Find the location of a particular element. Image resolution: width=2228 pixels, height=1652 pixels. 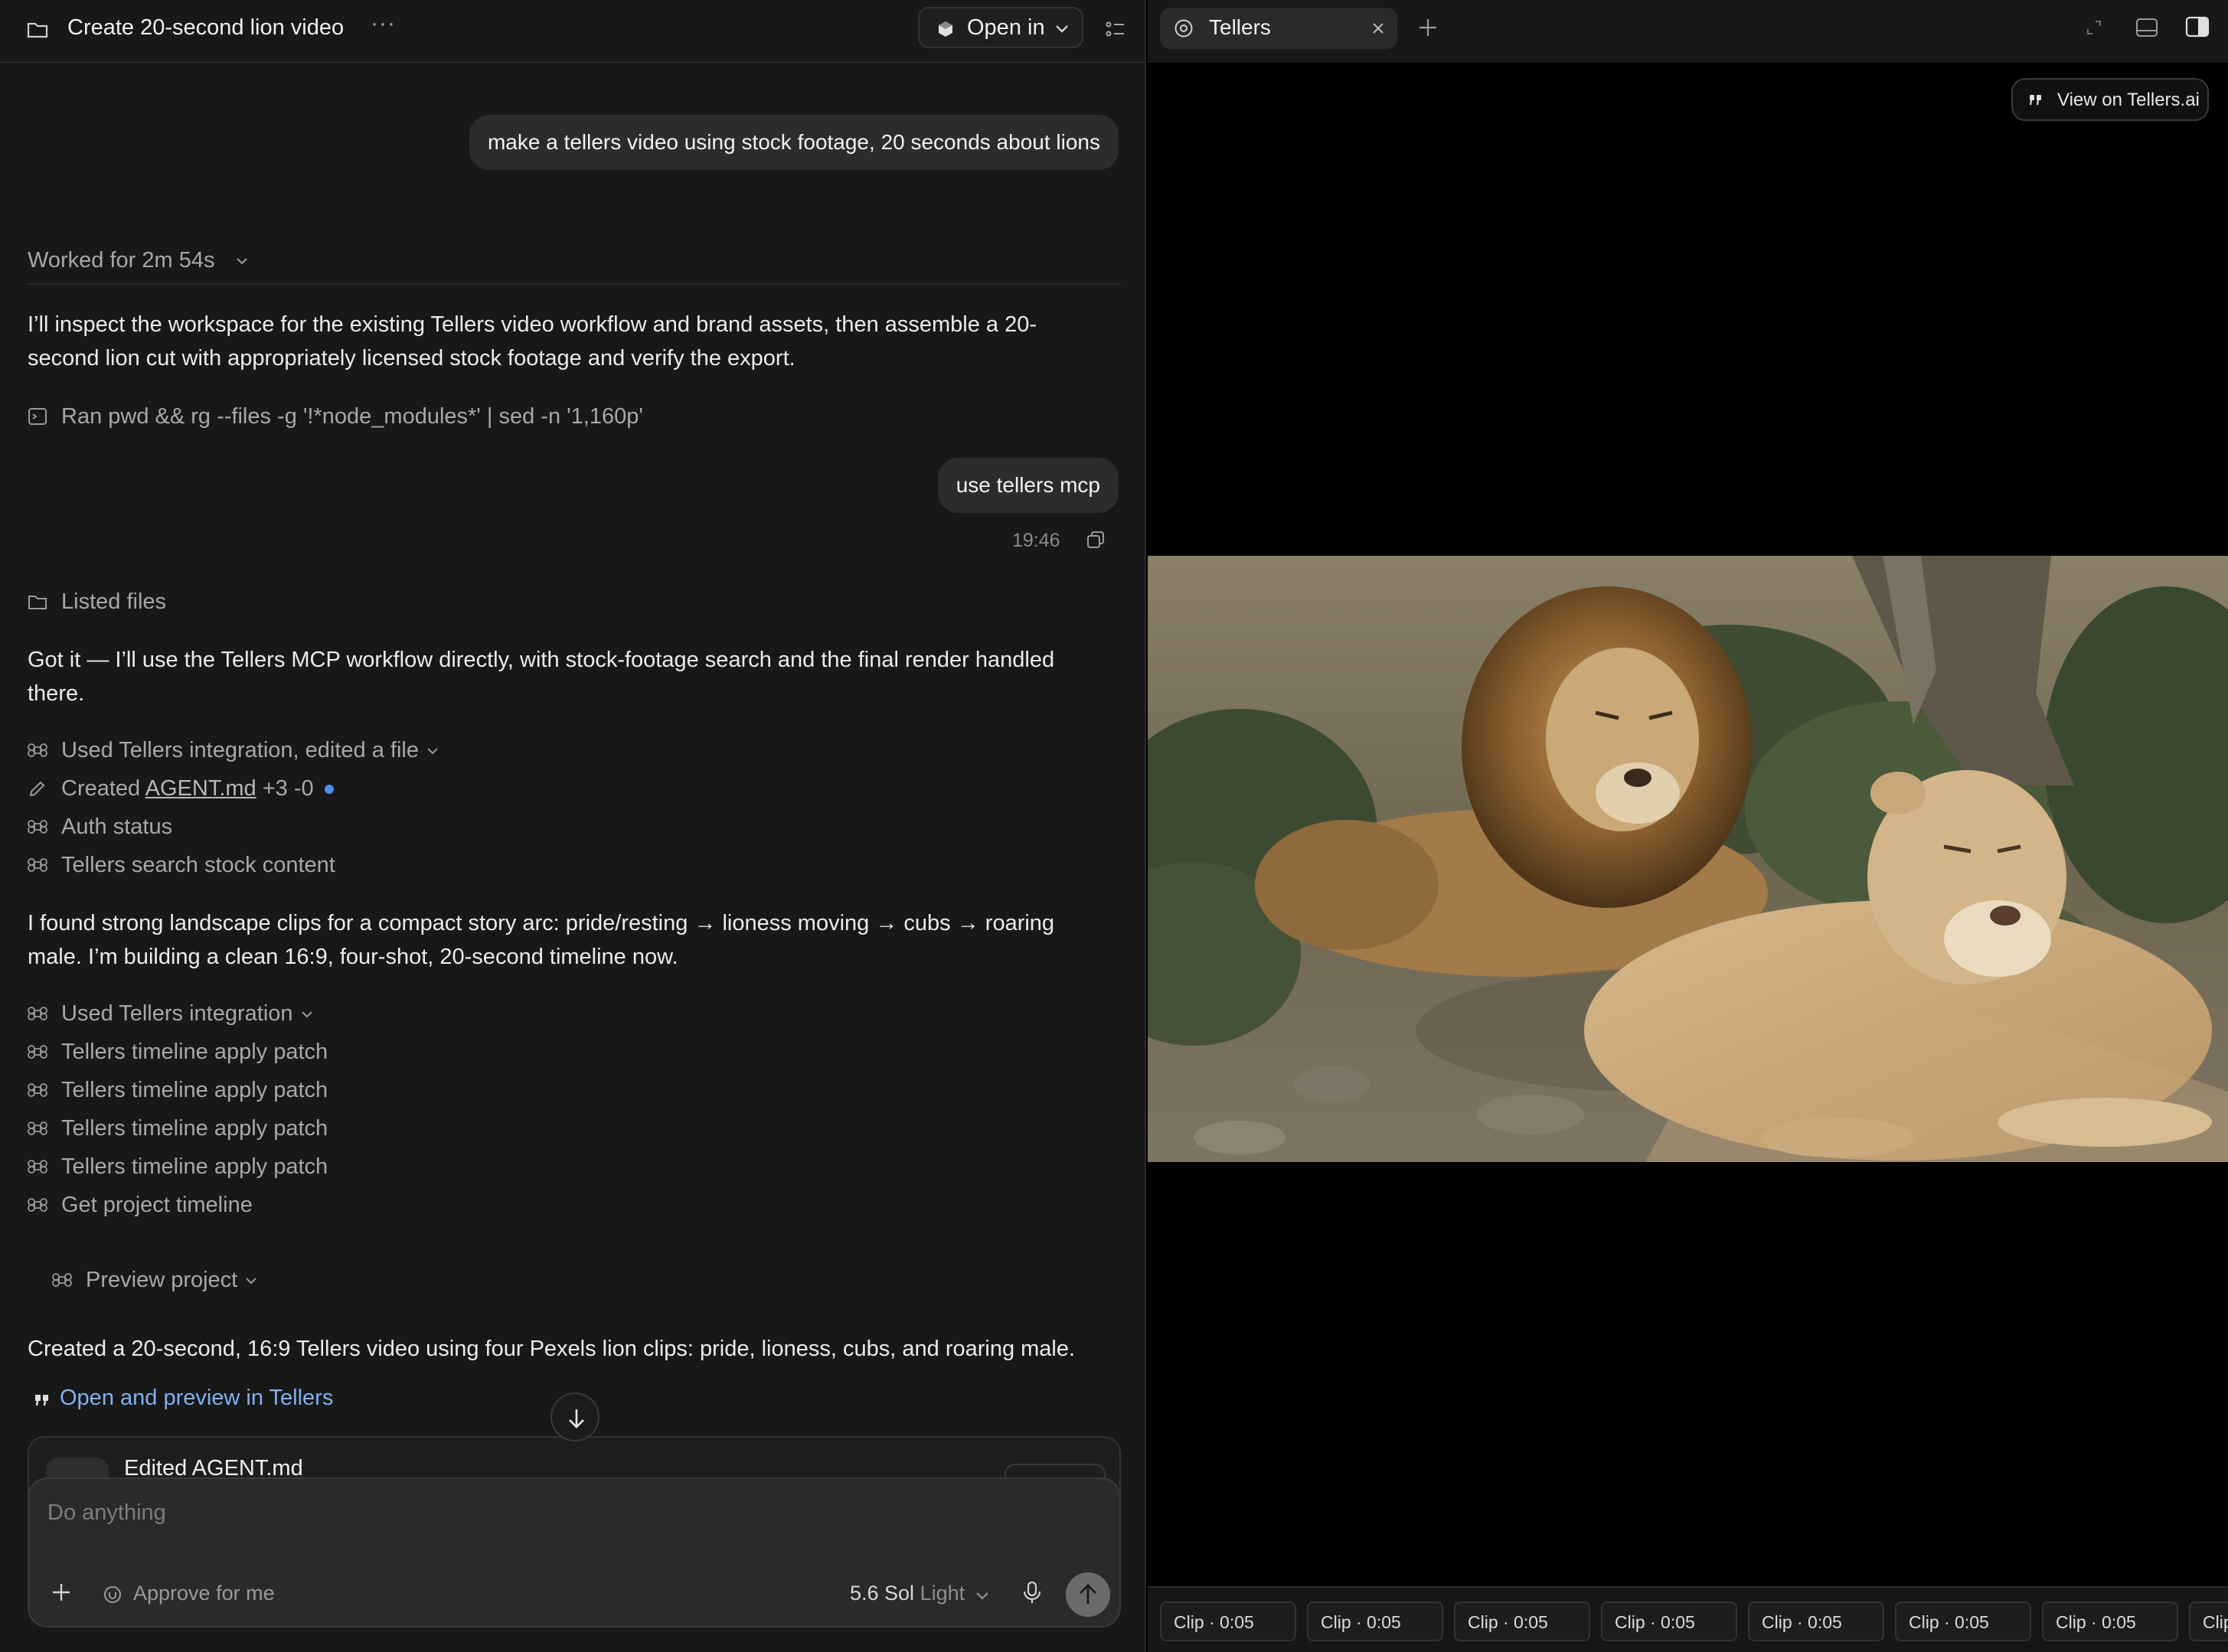

user-message: use tellers mcp is located at coordinates (1028, 486).